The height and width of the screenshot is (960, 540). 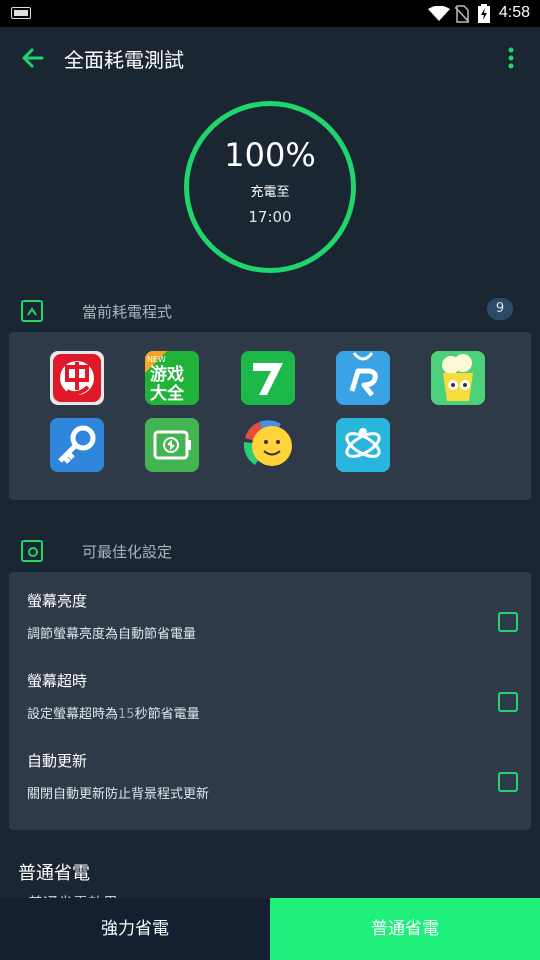 I want to click on status-time: 4:58, so click(x=514, y=12).